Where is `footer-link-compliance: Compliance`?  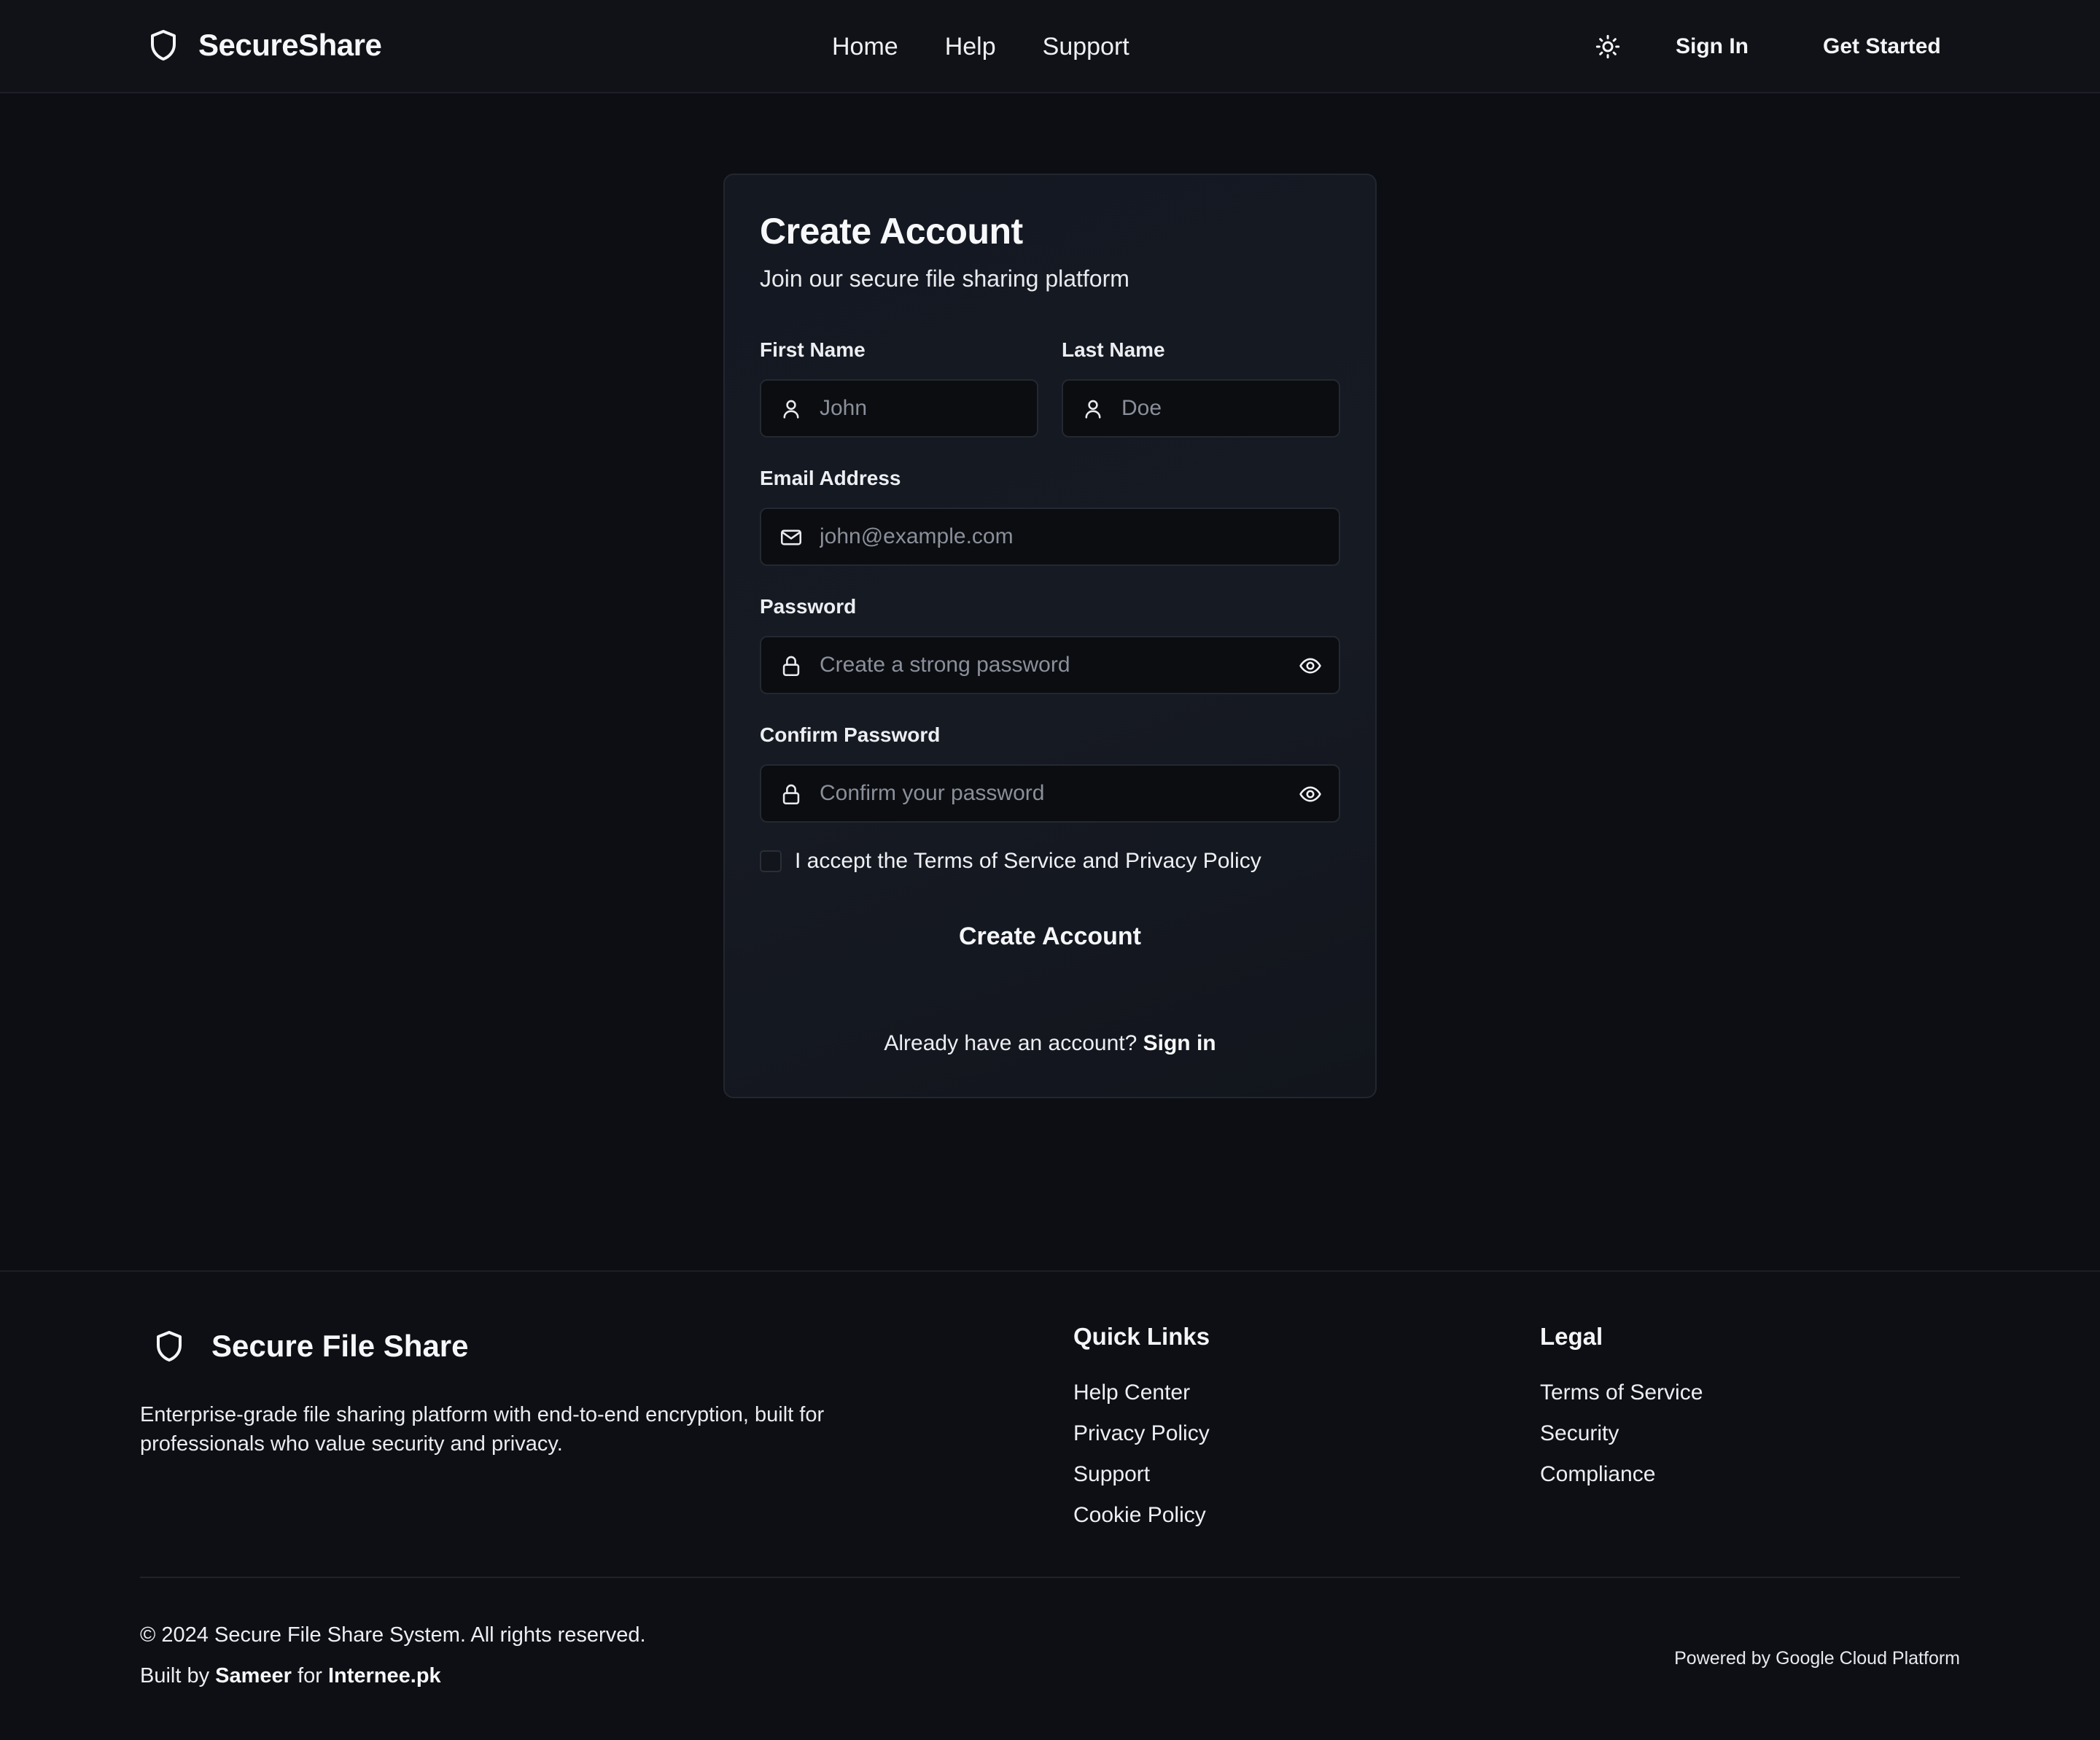
footer-link-compliance: Compliance is located at coordinates (1621, 1480).